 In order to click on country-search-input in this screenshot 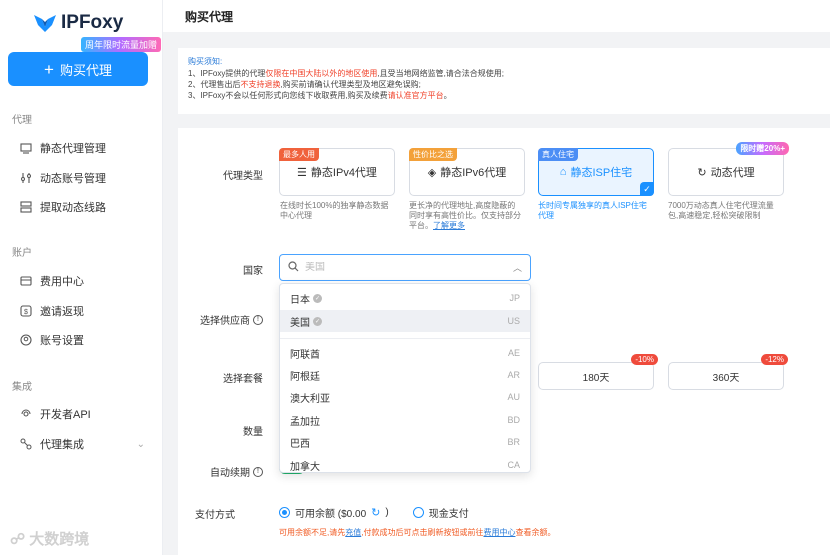, I will do `click(405, 267)`.